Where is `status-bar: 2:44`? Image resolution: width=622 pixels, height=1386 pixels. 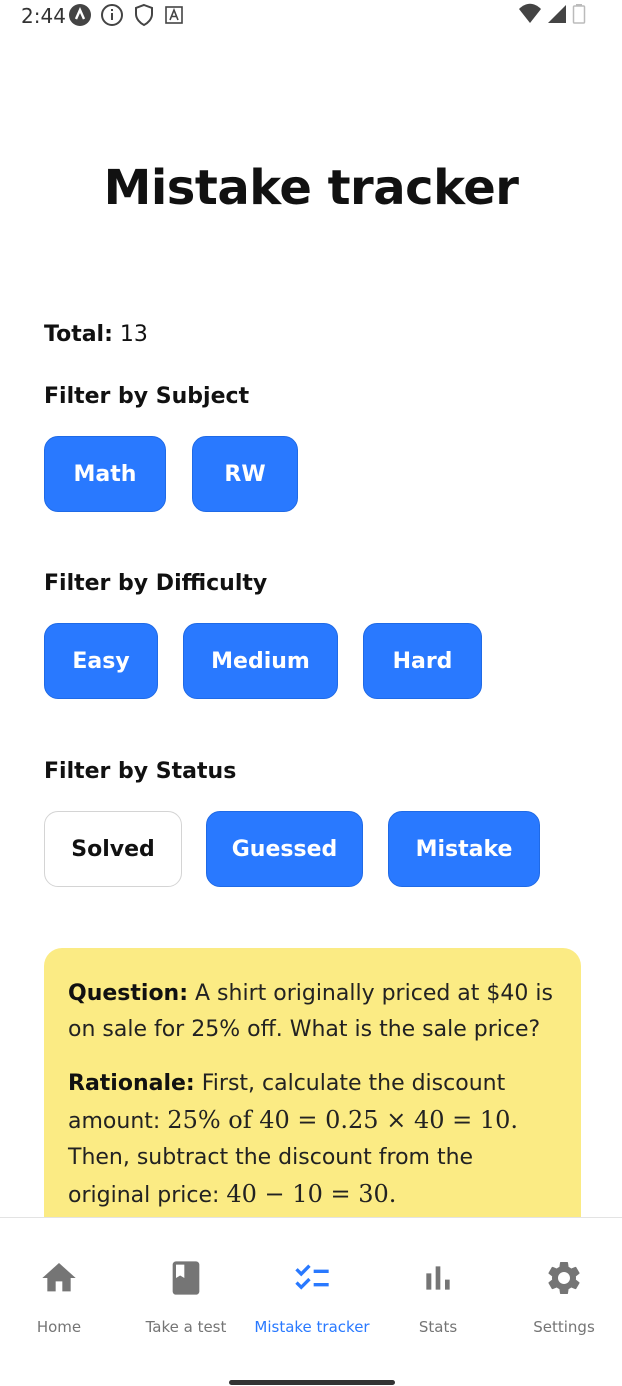 status-bar: 2:44 is located at coordinates (311, 16).